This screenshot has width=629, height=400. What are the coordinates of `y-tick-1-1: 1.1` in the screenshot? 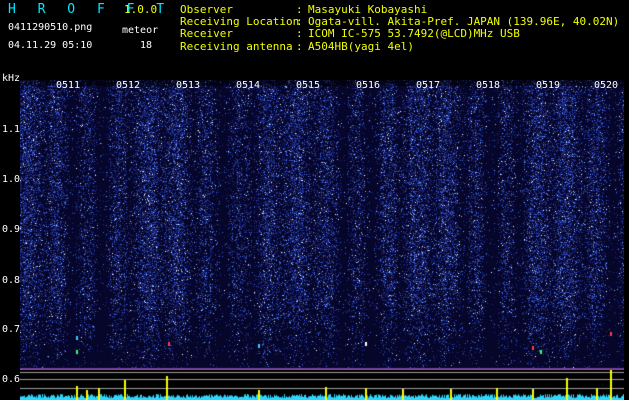 It's located at (11, 129).